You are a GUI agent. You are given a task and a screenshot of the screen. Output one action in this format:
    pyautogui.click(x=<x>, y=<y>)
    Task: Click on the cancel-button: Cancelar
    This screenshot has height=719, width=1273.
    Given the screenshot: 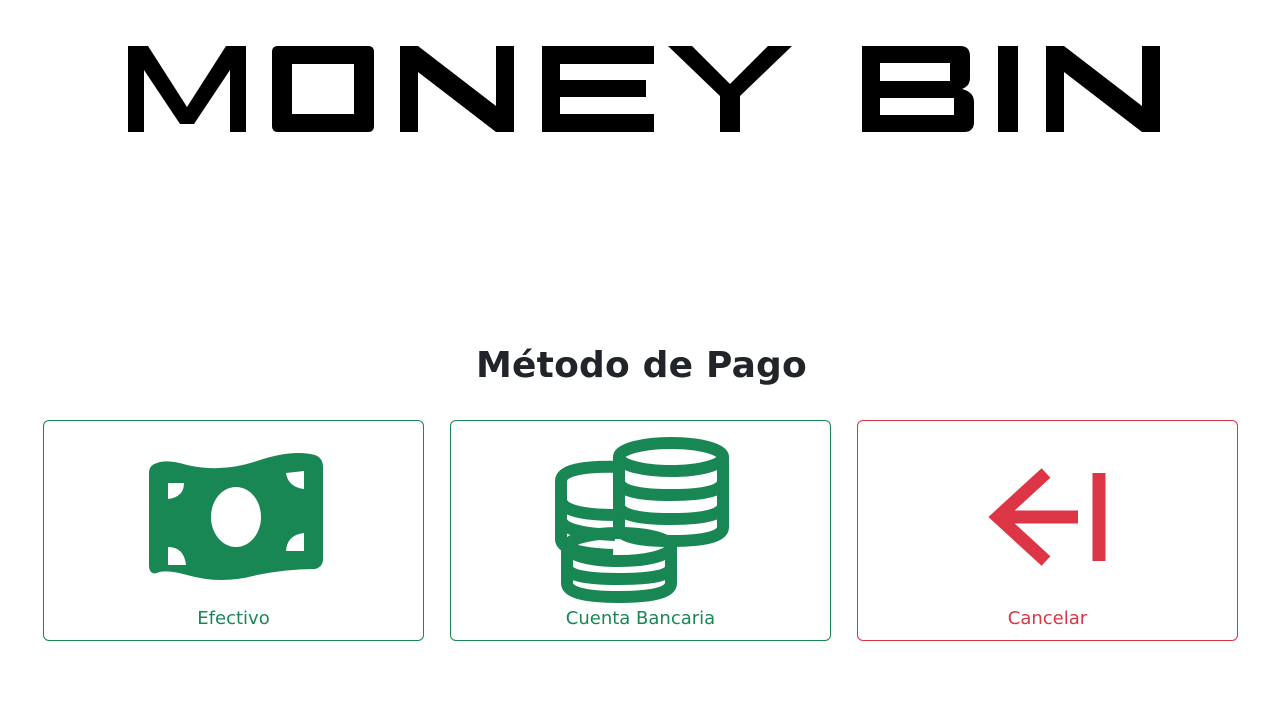 What is the action you would take?
    pyautogui.click(x=1047, y=530)
    